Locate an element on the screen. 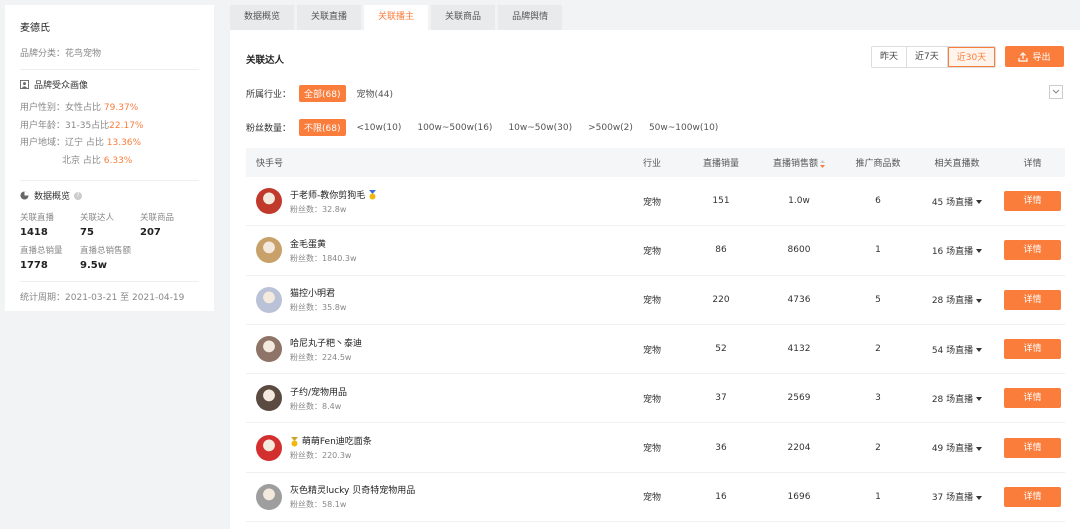 This screenshot has height=529, width=1080. live-count-dropdown: 54 场直播 is located at coordinates (957, 349).